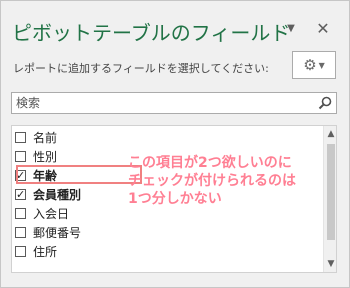 The width and height of the screenshot is (350, 288). What do you see at coordinates (57, 233) in the screenshot?
I see `field-label: 郵便番号` at bounding box center [57, 233].